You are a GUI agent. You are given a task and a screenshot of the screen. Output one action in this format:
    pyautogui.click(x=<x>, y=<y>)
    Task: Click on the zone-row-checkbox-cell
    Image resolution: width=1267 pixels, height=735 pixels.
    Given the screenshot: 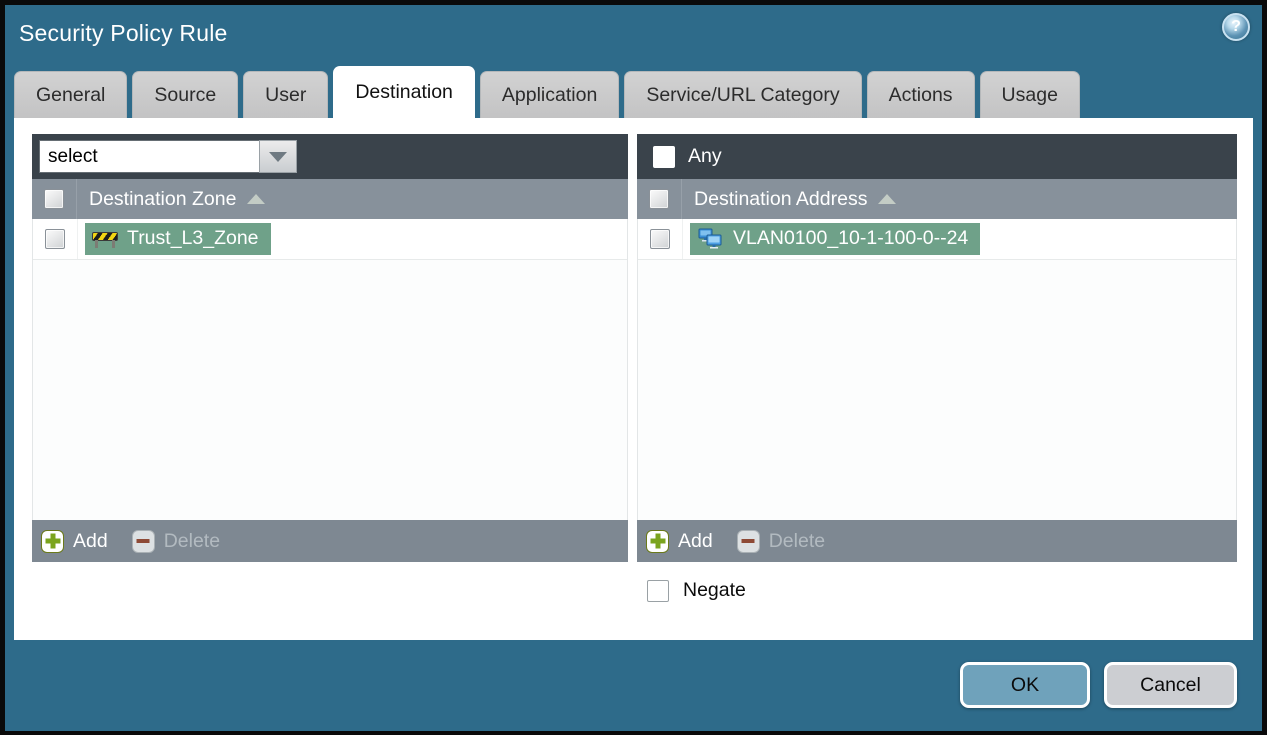 What is the action you would take?
    pyautogui.click(x=55, y=239)
    